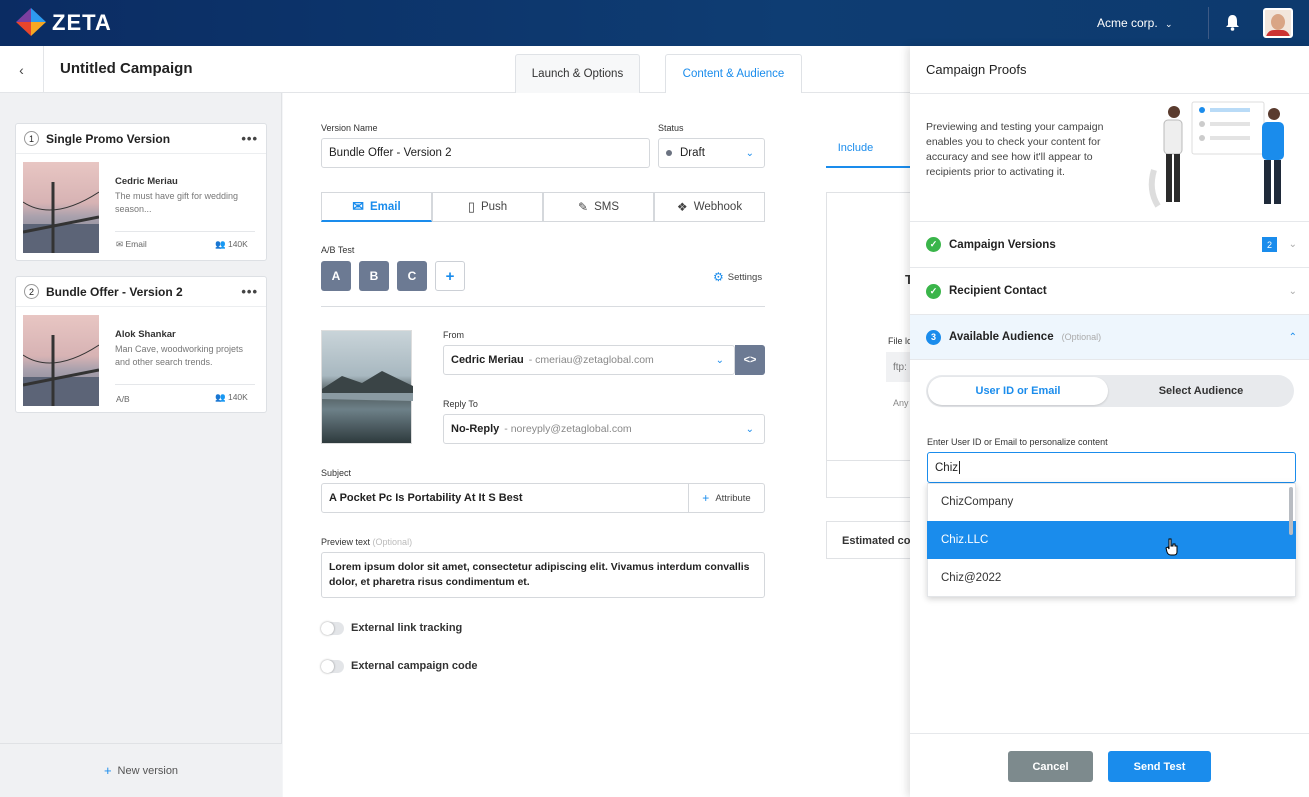 Image resolution: width=1309 pixels, height=797 pixels. Describe the element at coordinates (31, 138) in the screenshot. I see `version-number: 1` at that location.